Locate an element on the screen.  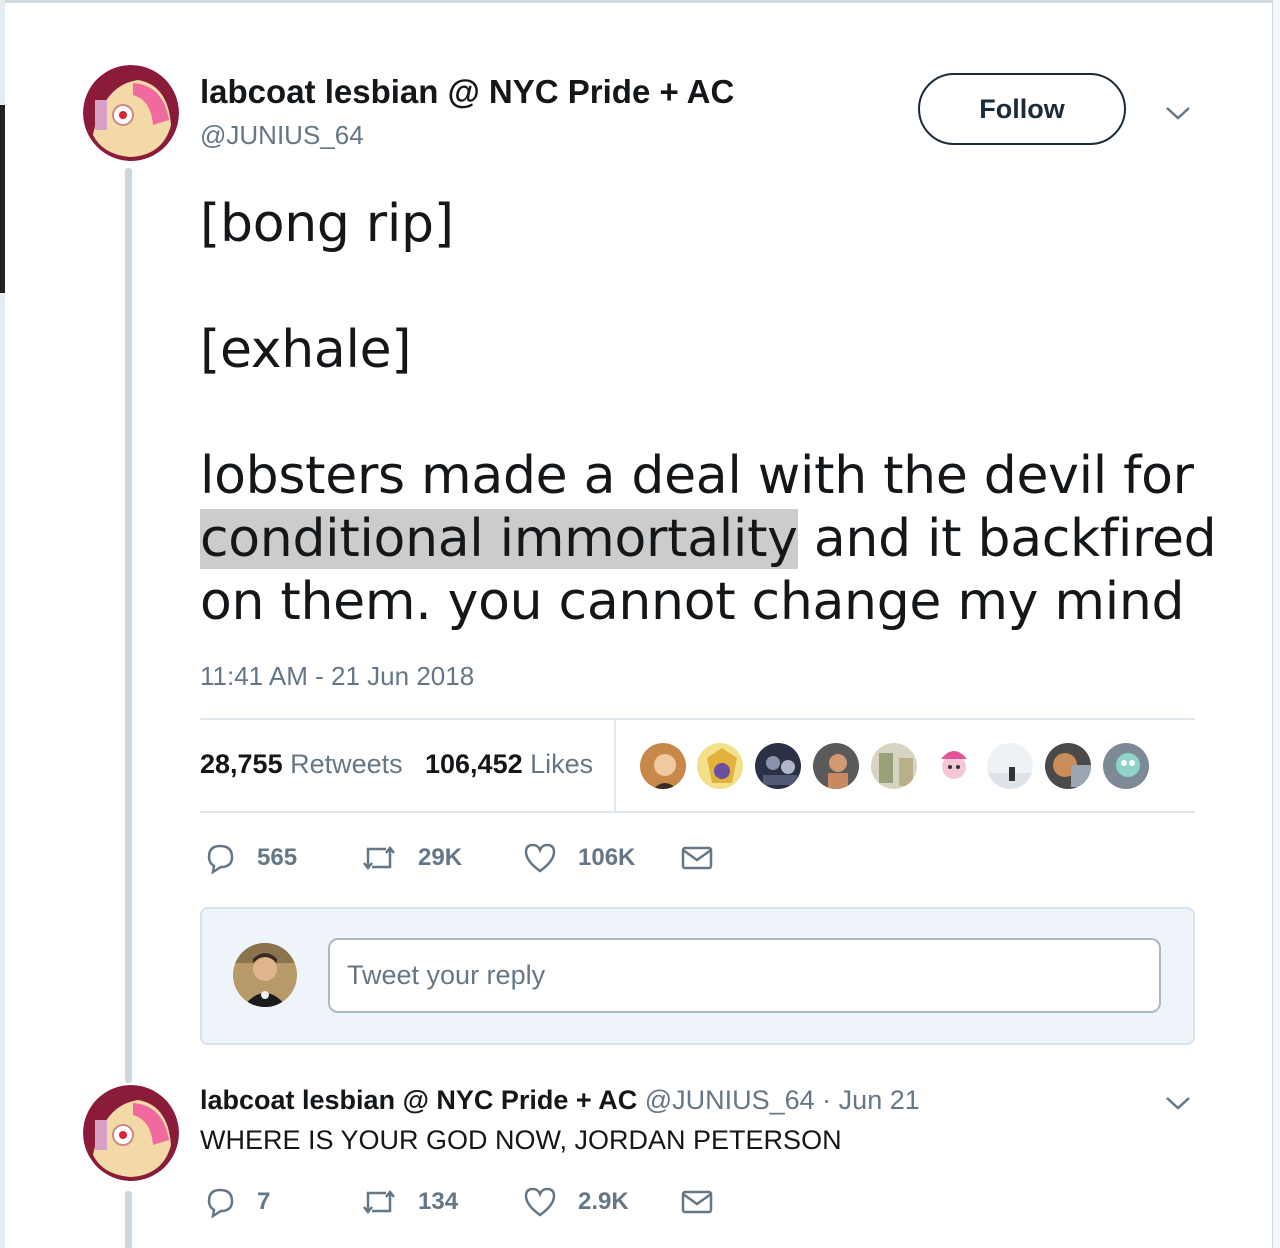
author-avatar is located at coordinates (131, 113).